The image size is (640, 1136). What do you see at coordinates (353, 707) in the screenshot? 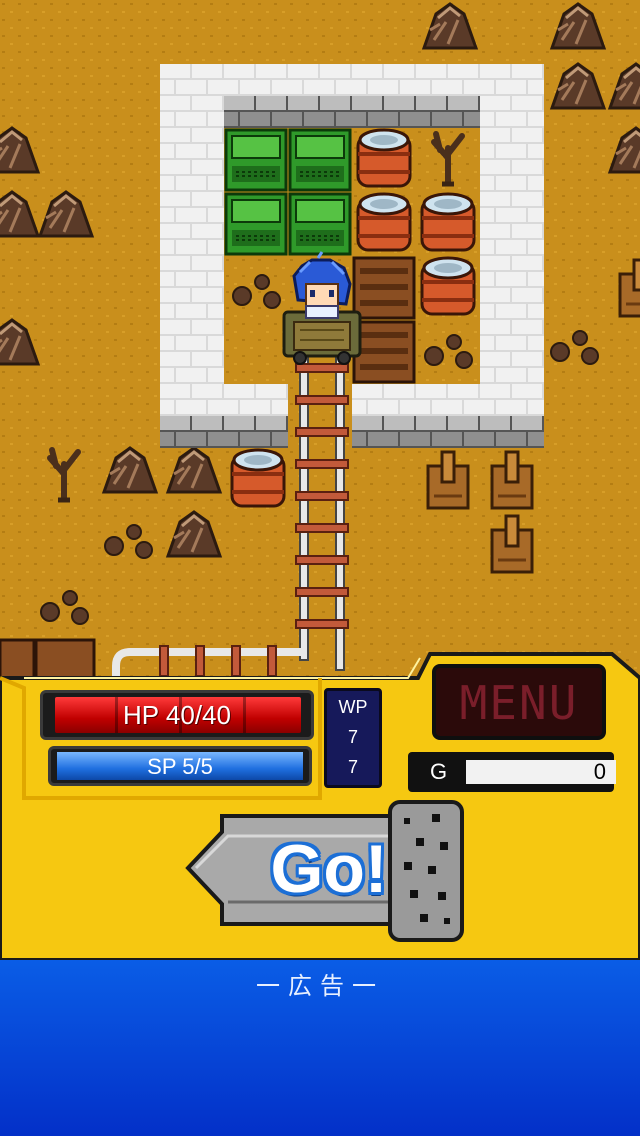
I see `wp-label: WP` at bounding box center [353, 707].